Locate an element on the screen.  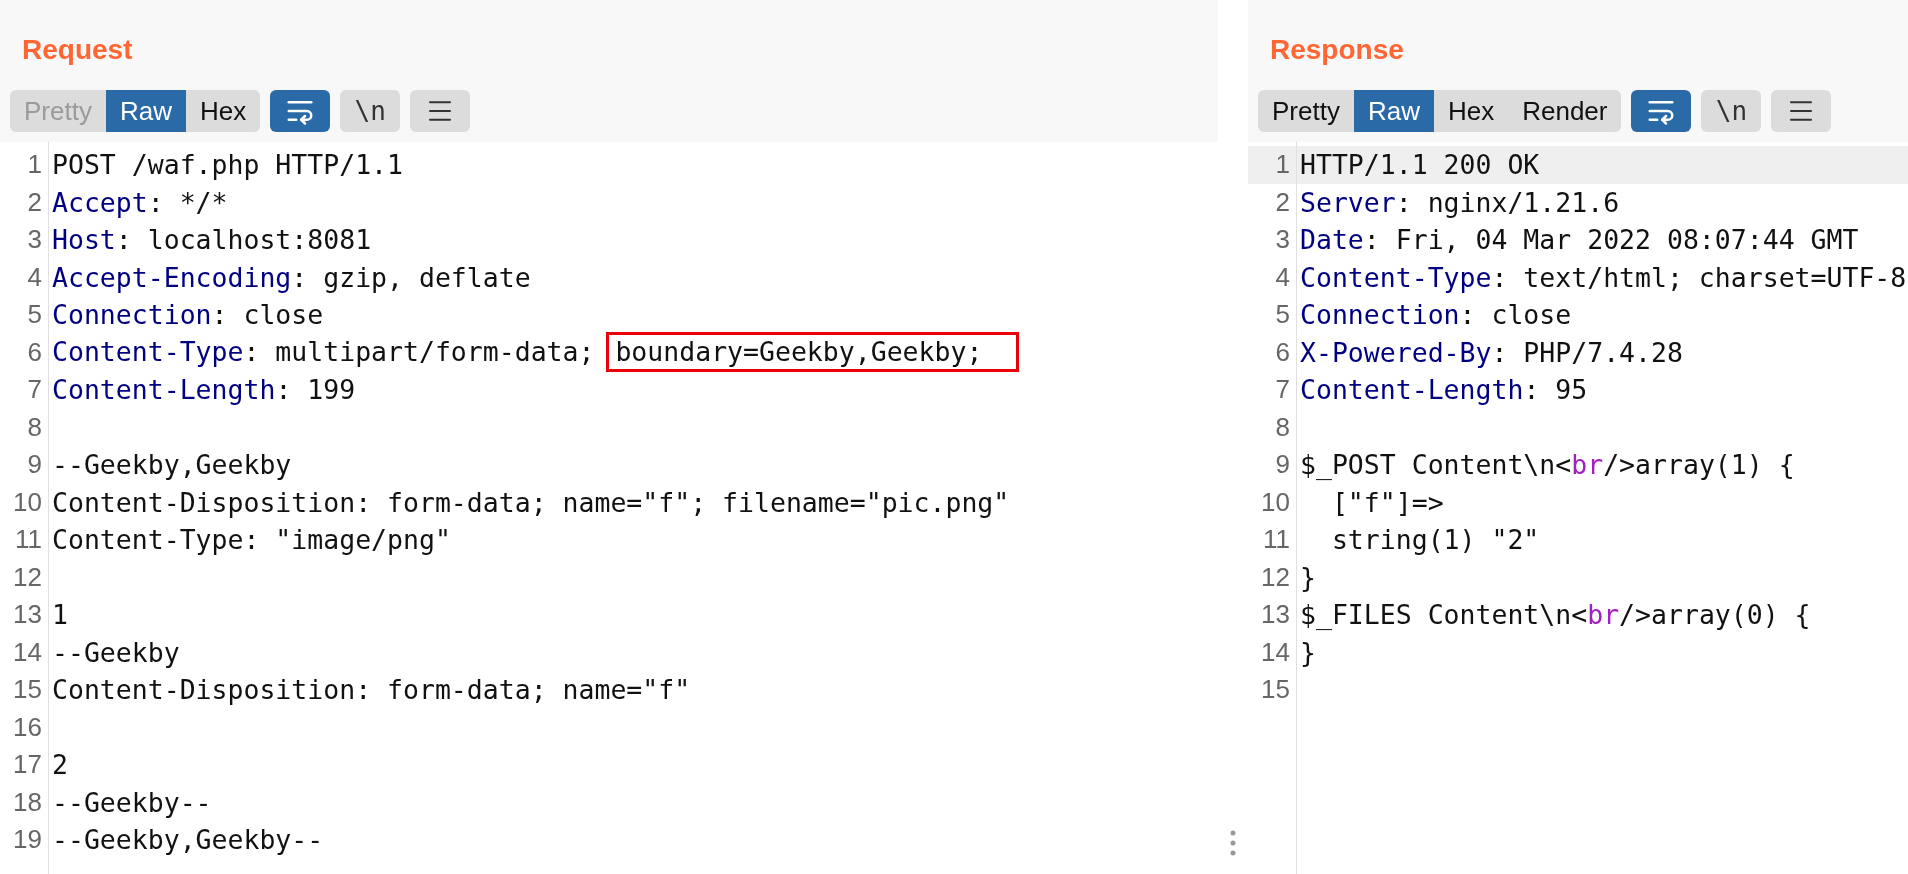
code-line: X-Powered-By: PHP/7.4.28 is located at coordinates (1491, 352).